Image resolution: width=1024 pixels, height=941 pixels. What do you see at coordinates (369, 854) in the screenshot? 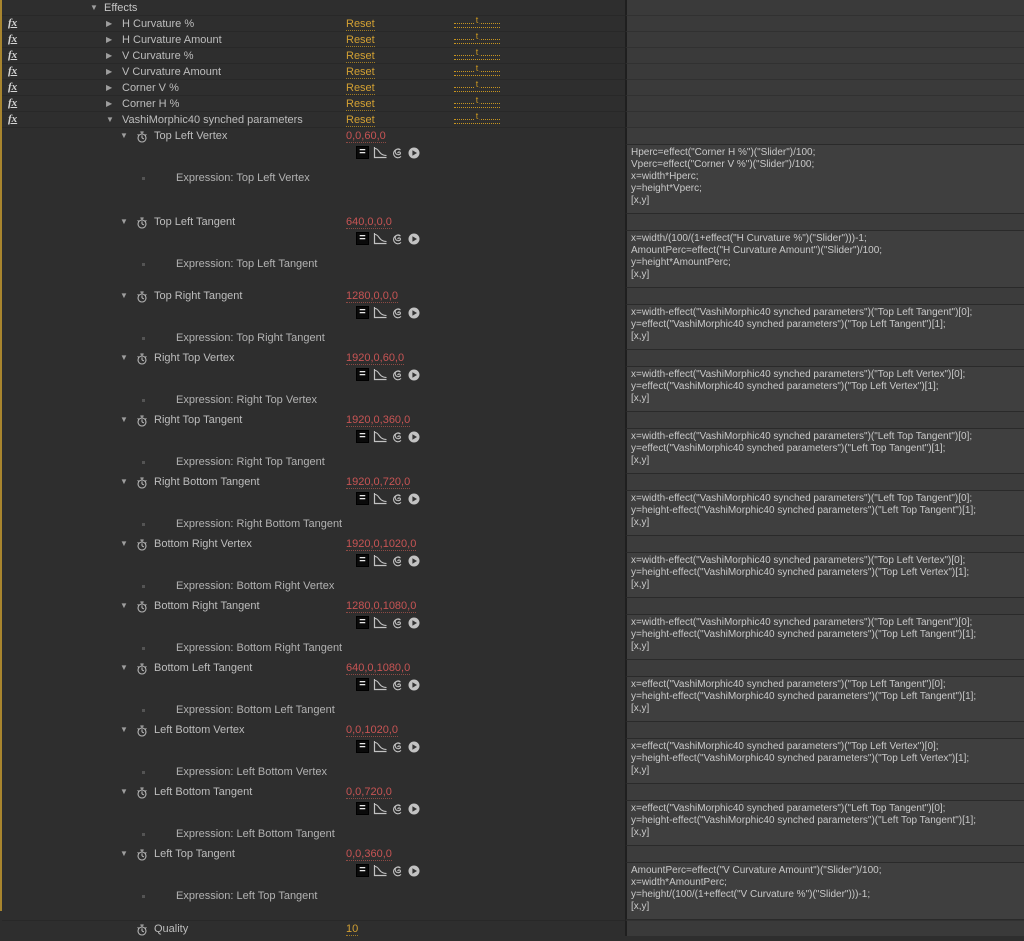
I see `parameter-value: 0,0,360,0` at bounding box center [369, 854].